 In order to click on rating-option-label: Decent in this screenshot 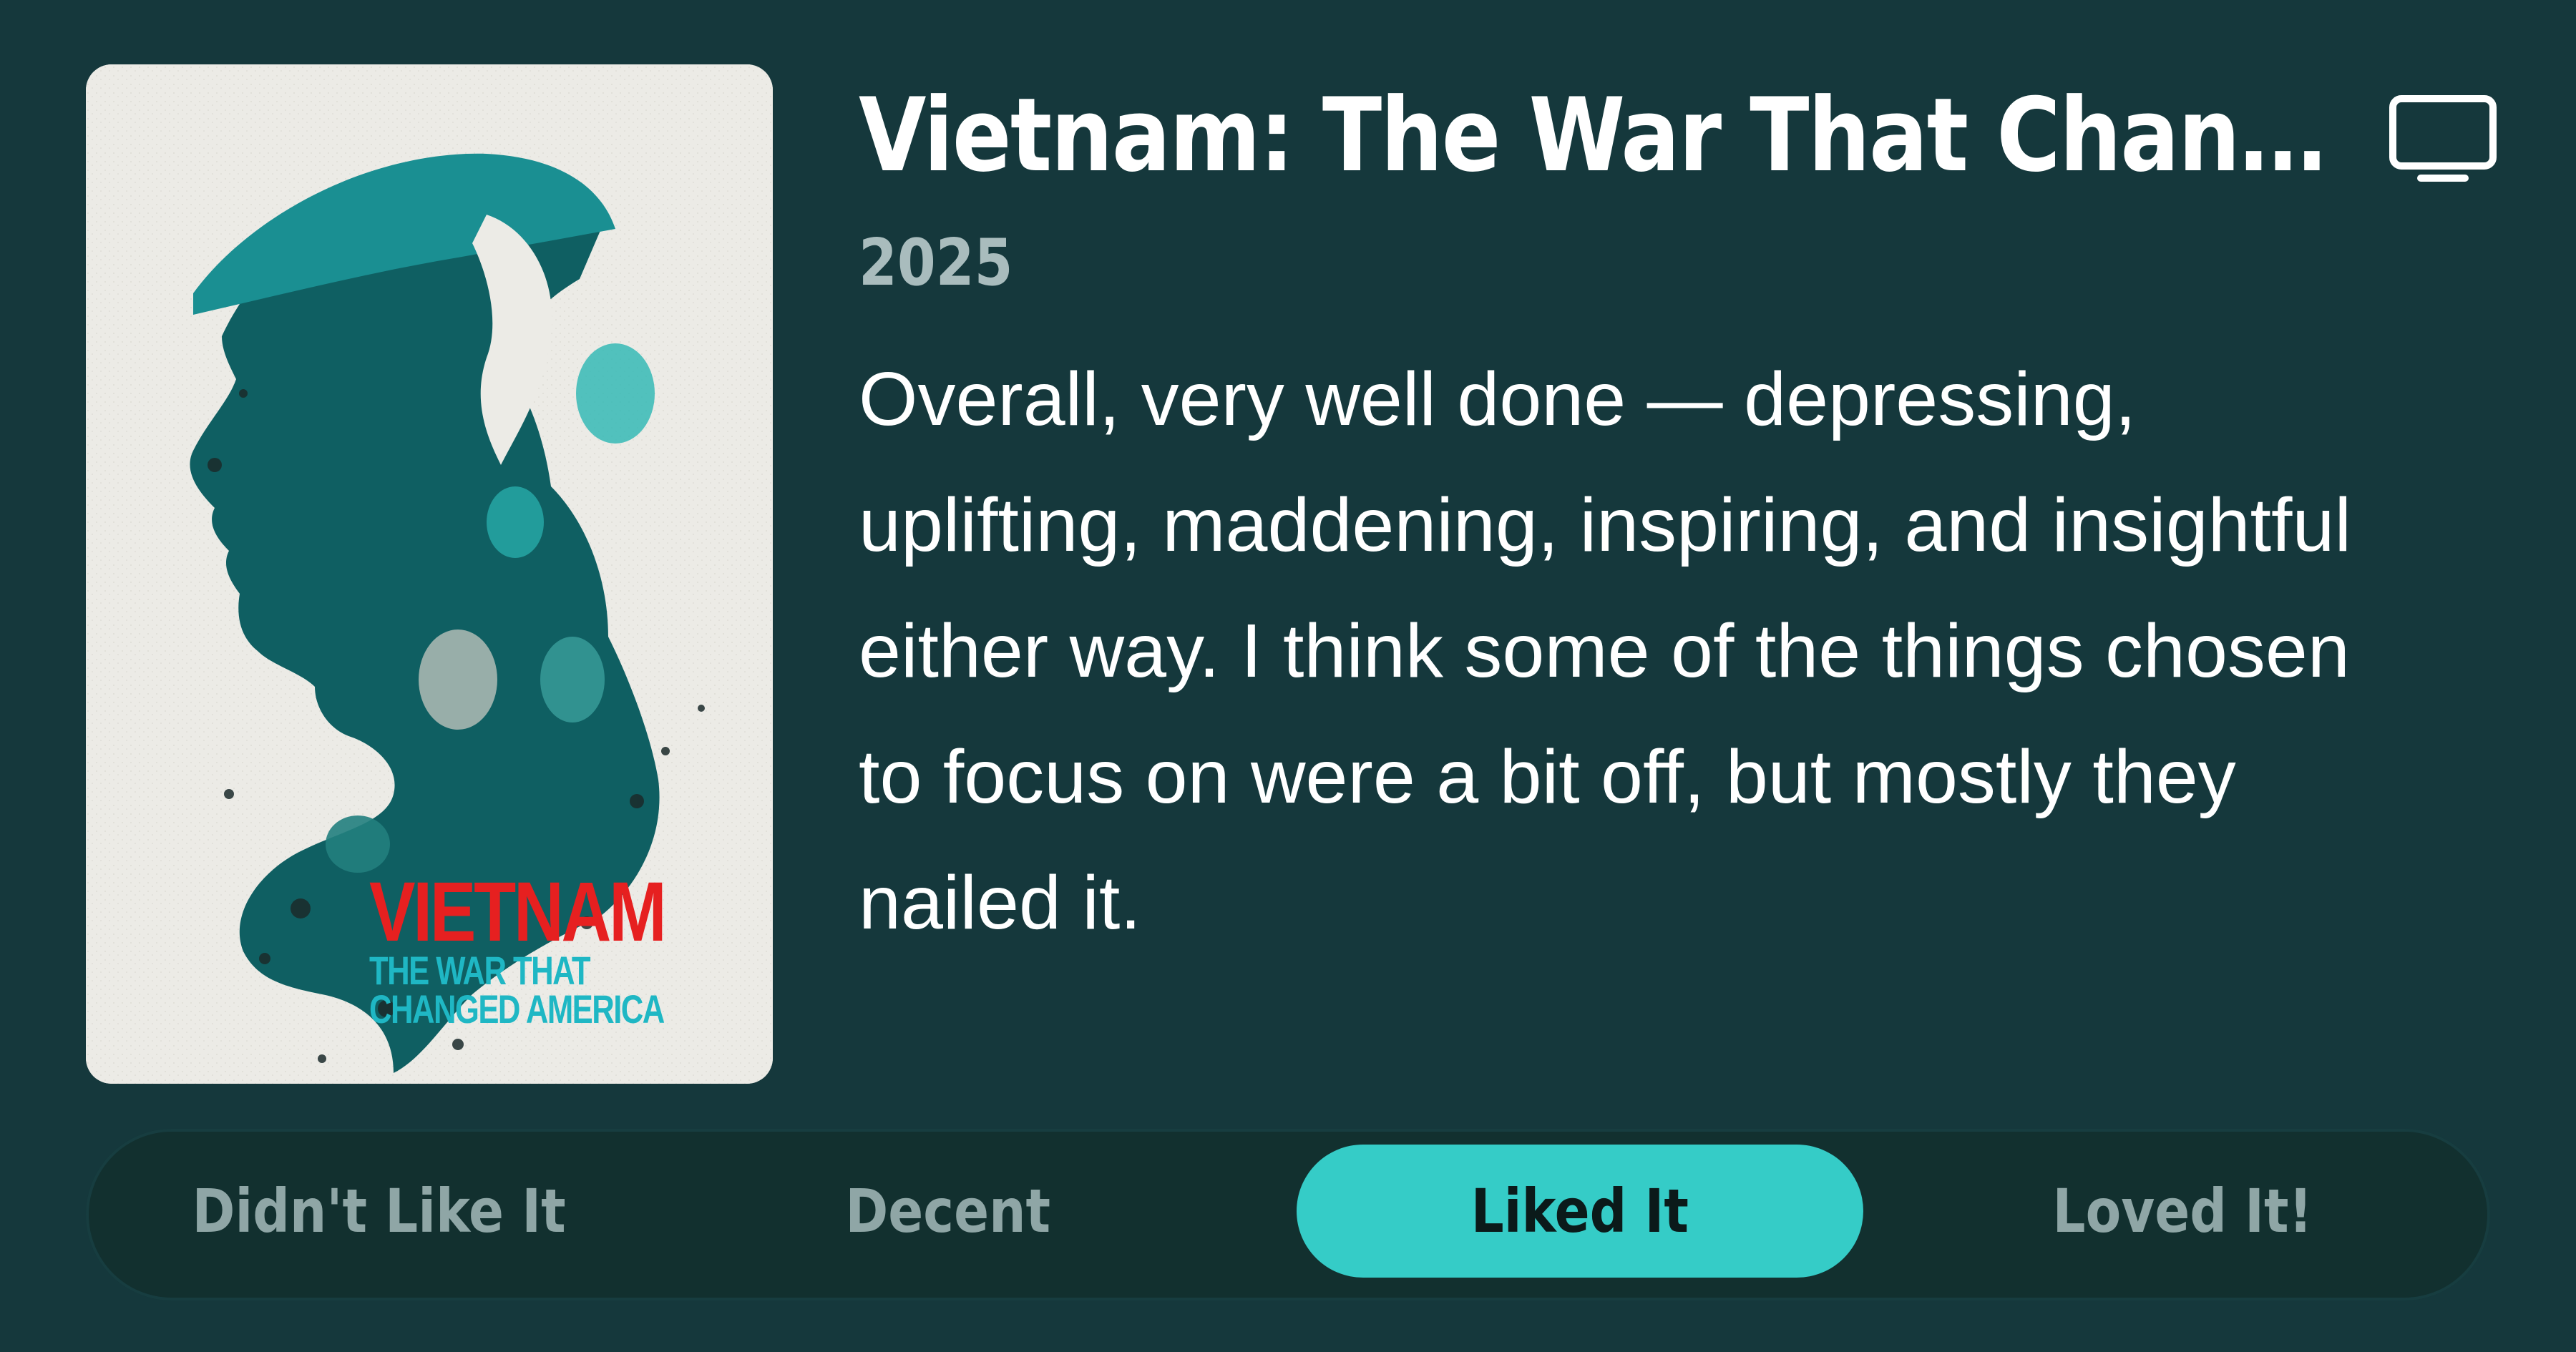, I will do `click(948, 1211)`.